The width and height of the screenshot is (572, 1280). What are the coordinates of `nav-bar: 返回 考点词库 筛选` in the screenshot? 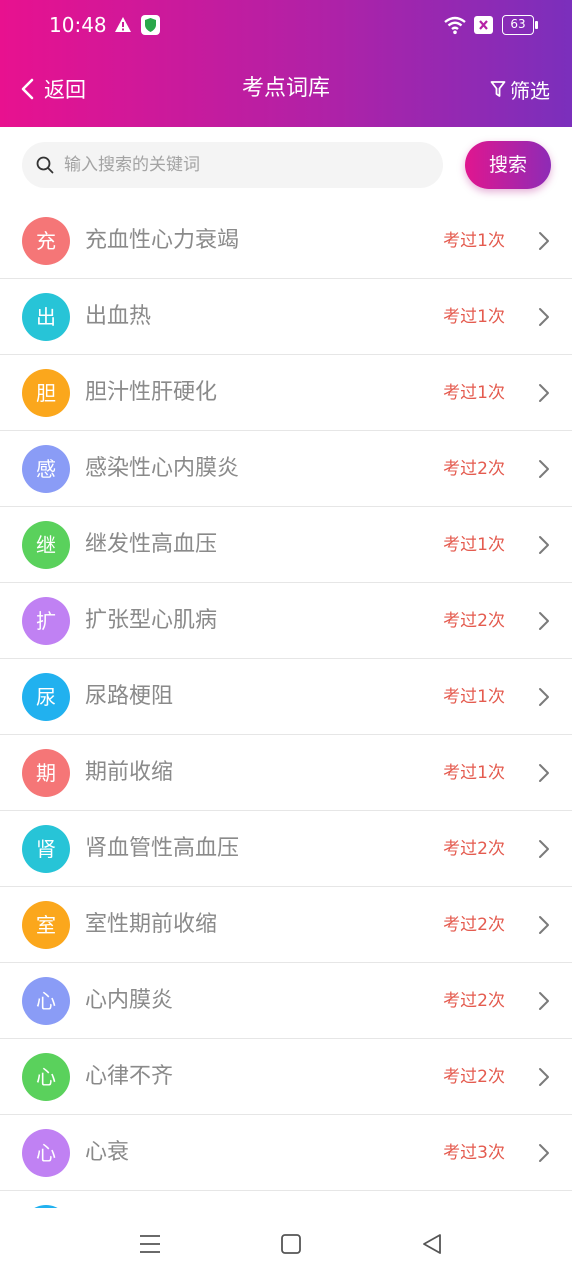 It's located at (286, 89).